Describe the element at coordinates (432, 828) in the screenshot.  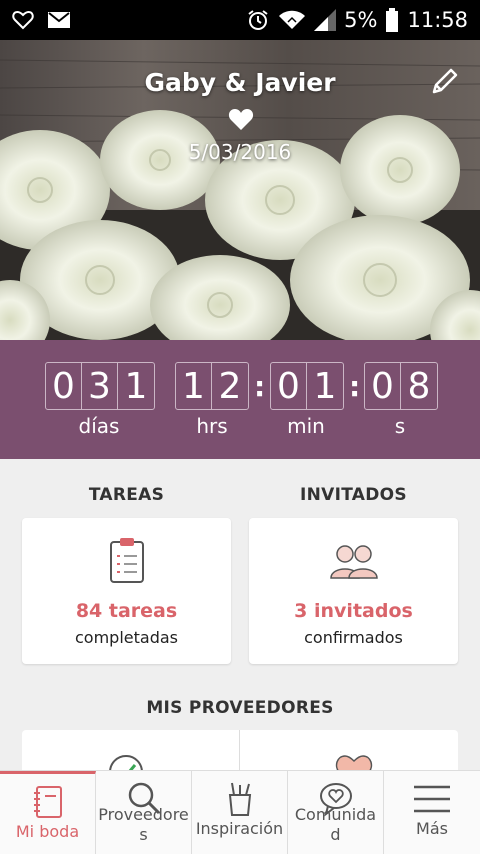
I see `nav-label: Más` at that location.